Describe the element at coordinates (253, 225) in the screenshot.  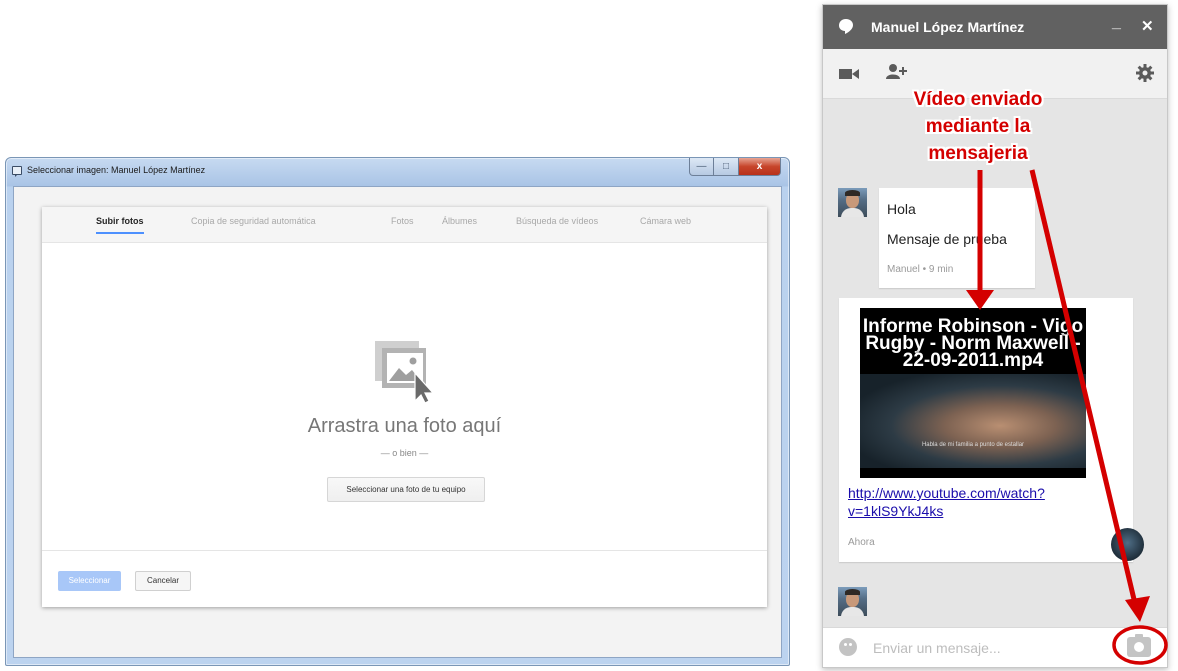
I see `tab-copia-seguridad: Copia de seguridad automática` at that location.